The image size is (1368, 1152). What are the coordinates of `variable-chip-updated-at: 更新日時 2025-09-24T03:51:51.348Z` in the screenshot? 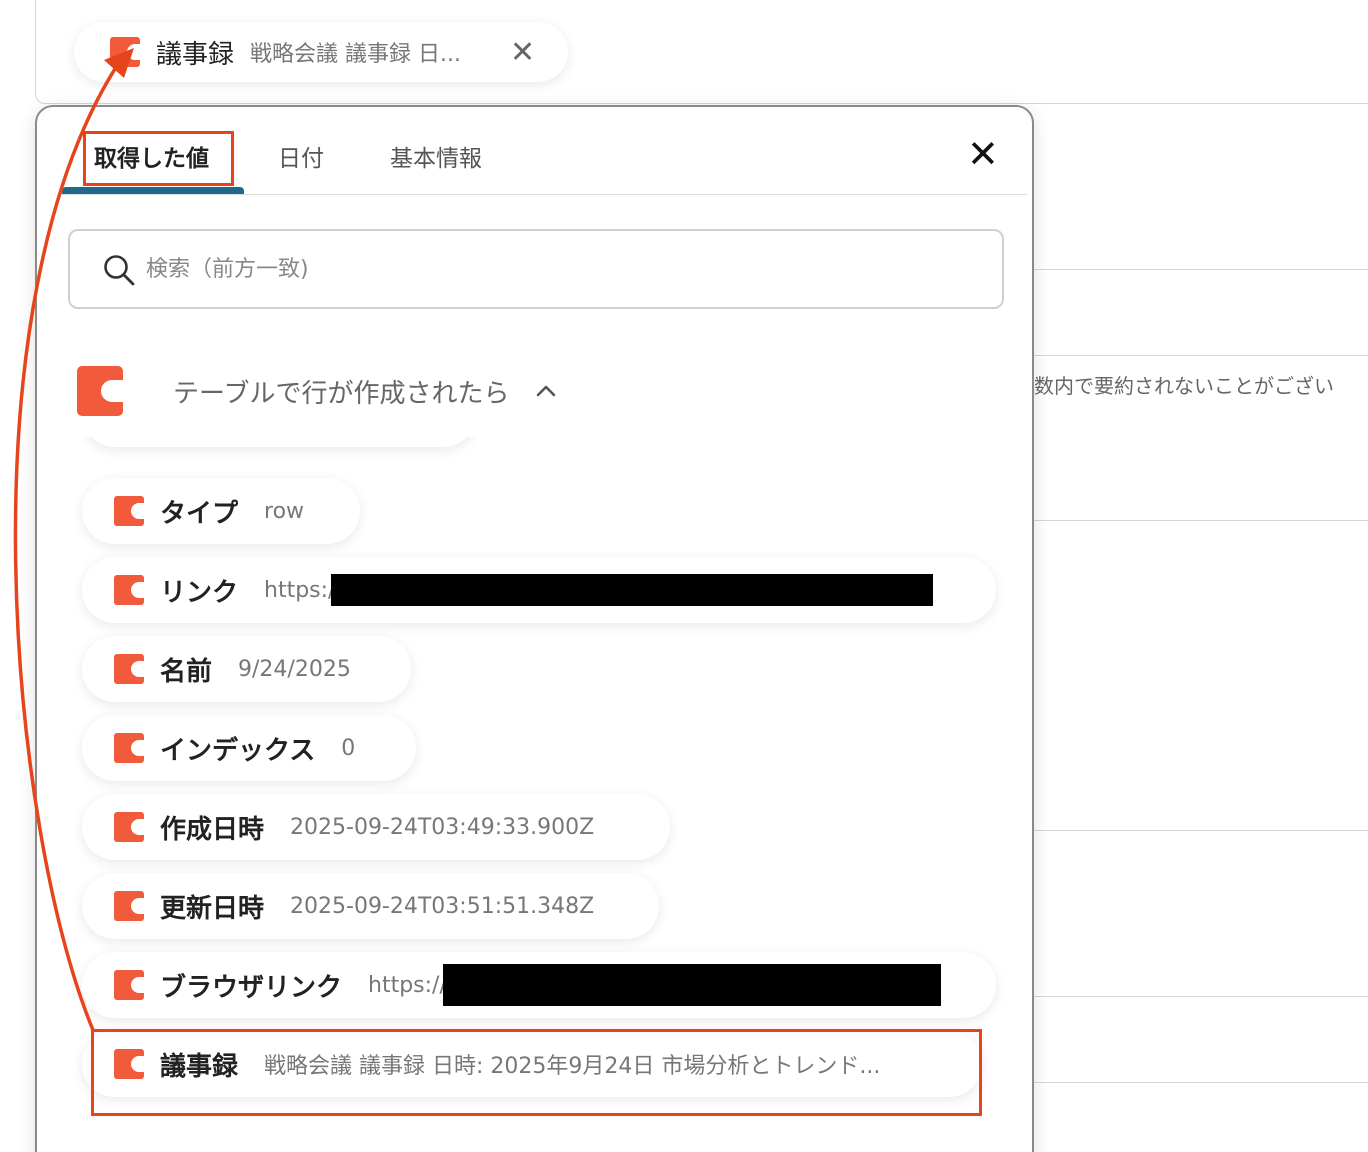 It's located at (370, 906).